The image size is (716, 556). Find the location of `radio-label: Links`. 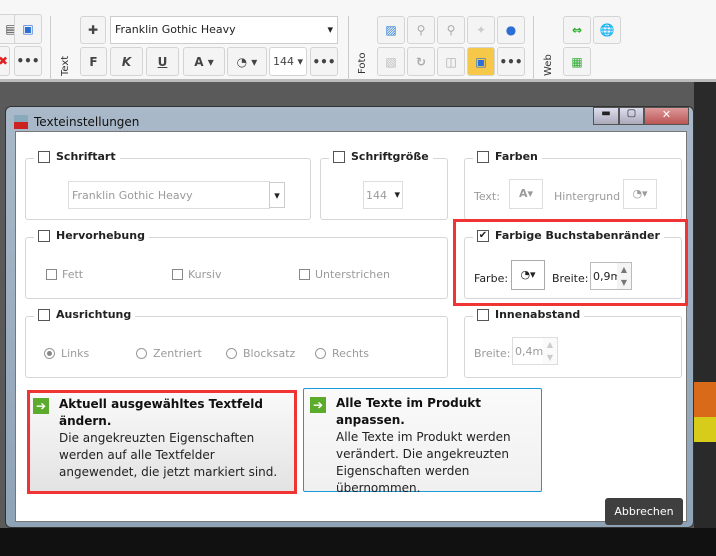

radio-label: Links is located at coordinates (75, 353).